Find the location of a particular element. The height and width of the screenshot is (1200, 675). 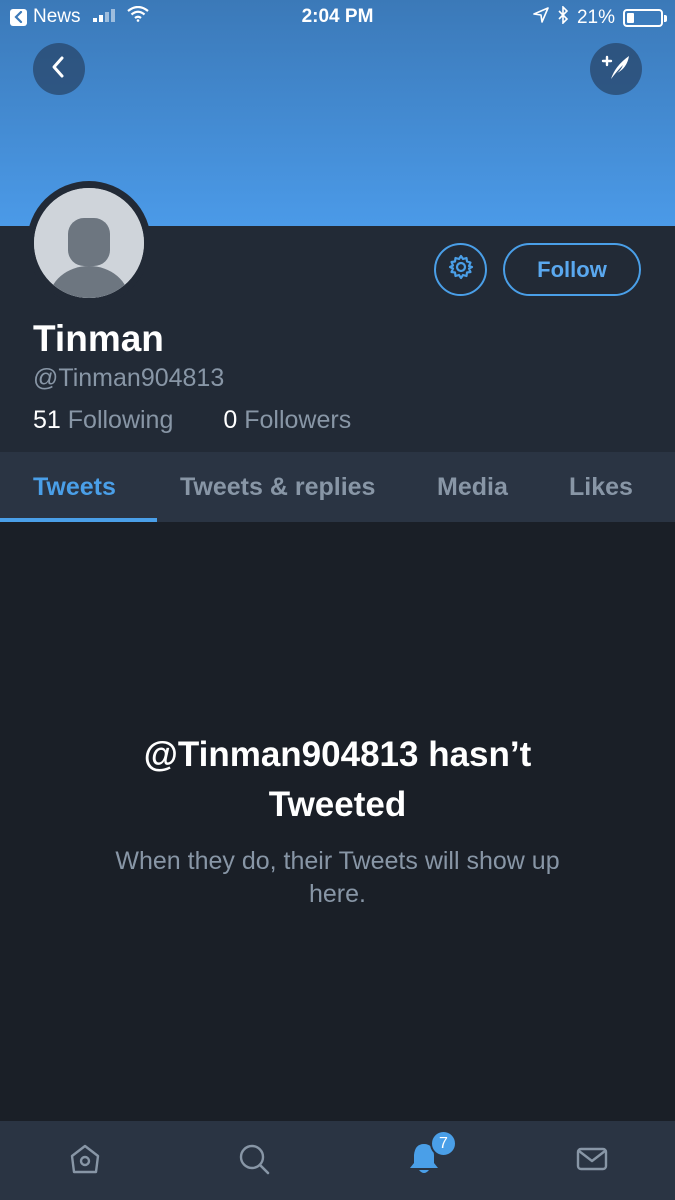

compose-tweet-icon is located at coordinates (616, 69).